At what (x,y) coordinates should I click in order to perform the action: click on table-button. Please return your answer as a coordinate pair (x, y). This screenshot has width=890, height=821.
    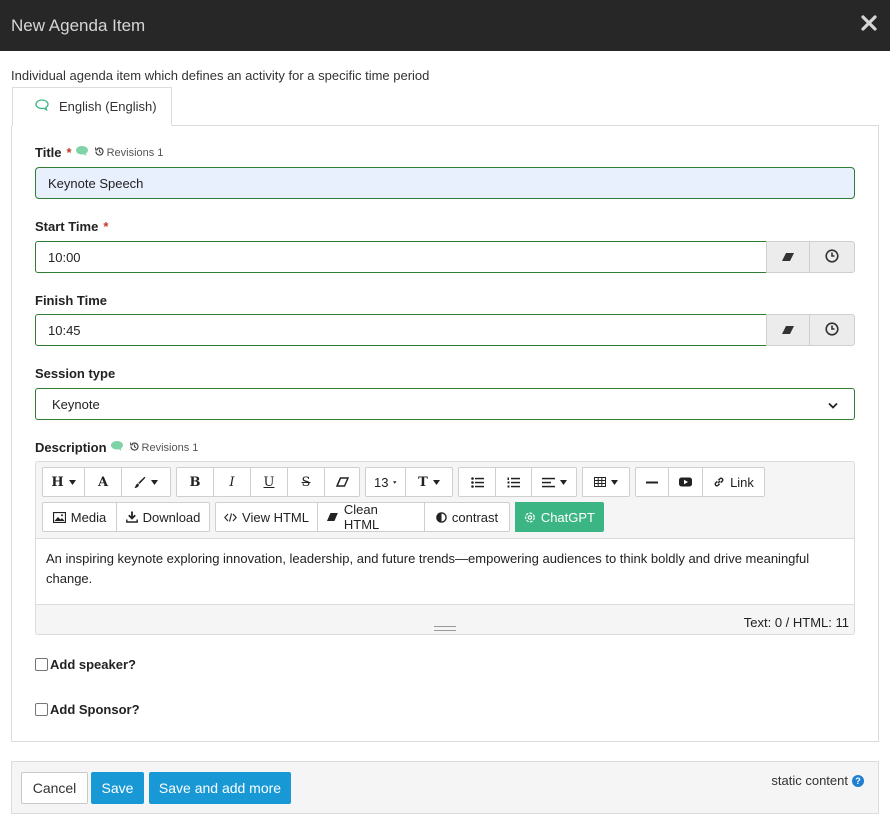
    Looking at the image, I should click on (606, 482).